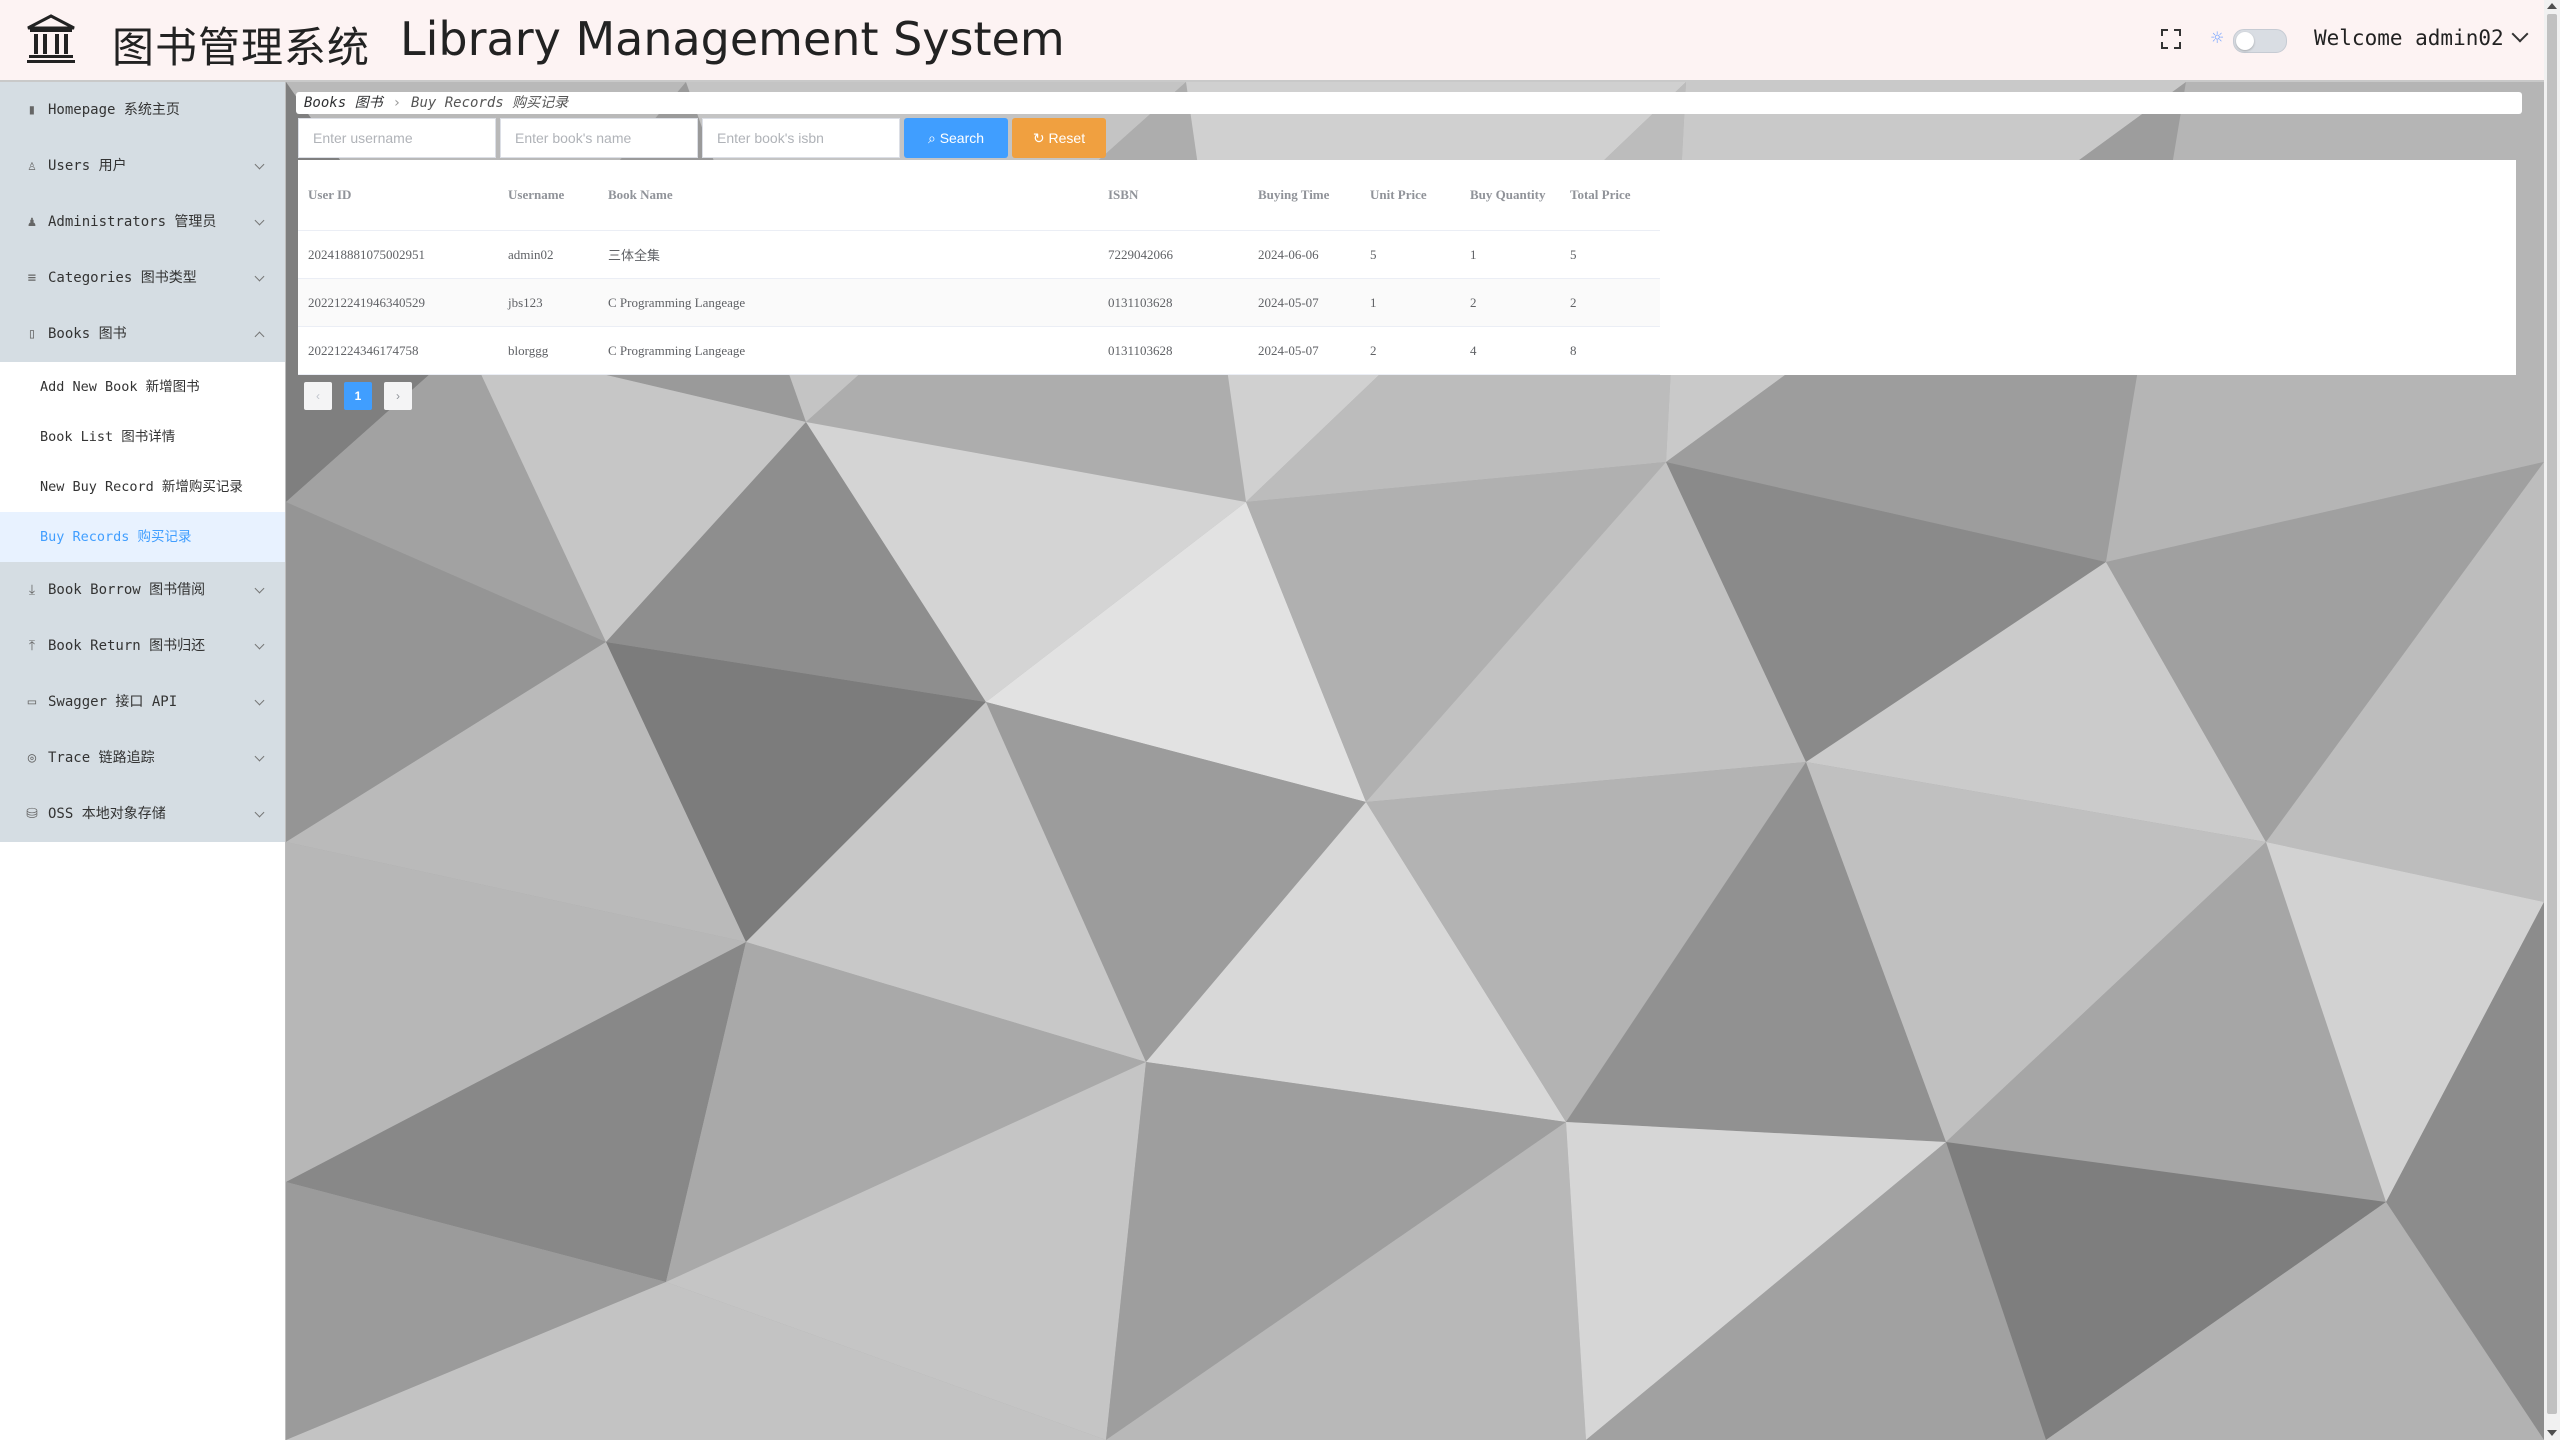 This screenshot has width=2560, height=1440. Describe the element at coordinates (1304, 195) in the screenshot. I see `column-header-buying-time: Buying Time` at that location.